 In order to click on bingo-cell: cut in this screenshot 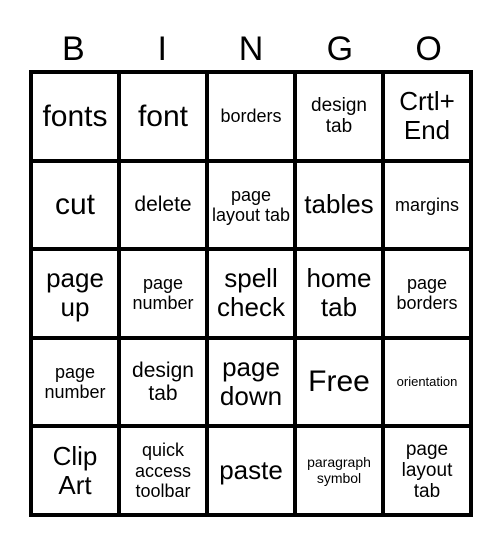, I will do `click(75, 205)`.